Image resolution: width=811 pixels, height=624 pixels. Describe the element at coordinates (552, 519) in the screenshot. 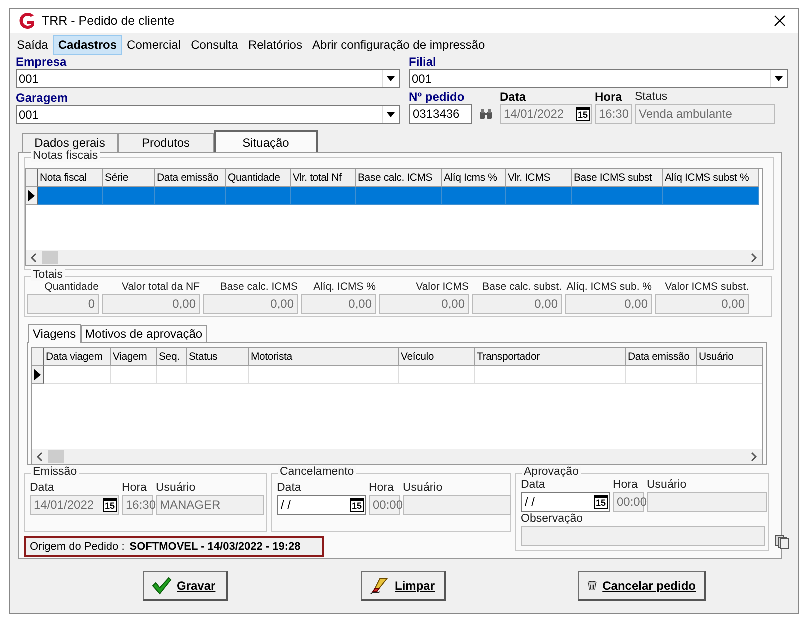

I see `field-label: Observação` at that location.